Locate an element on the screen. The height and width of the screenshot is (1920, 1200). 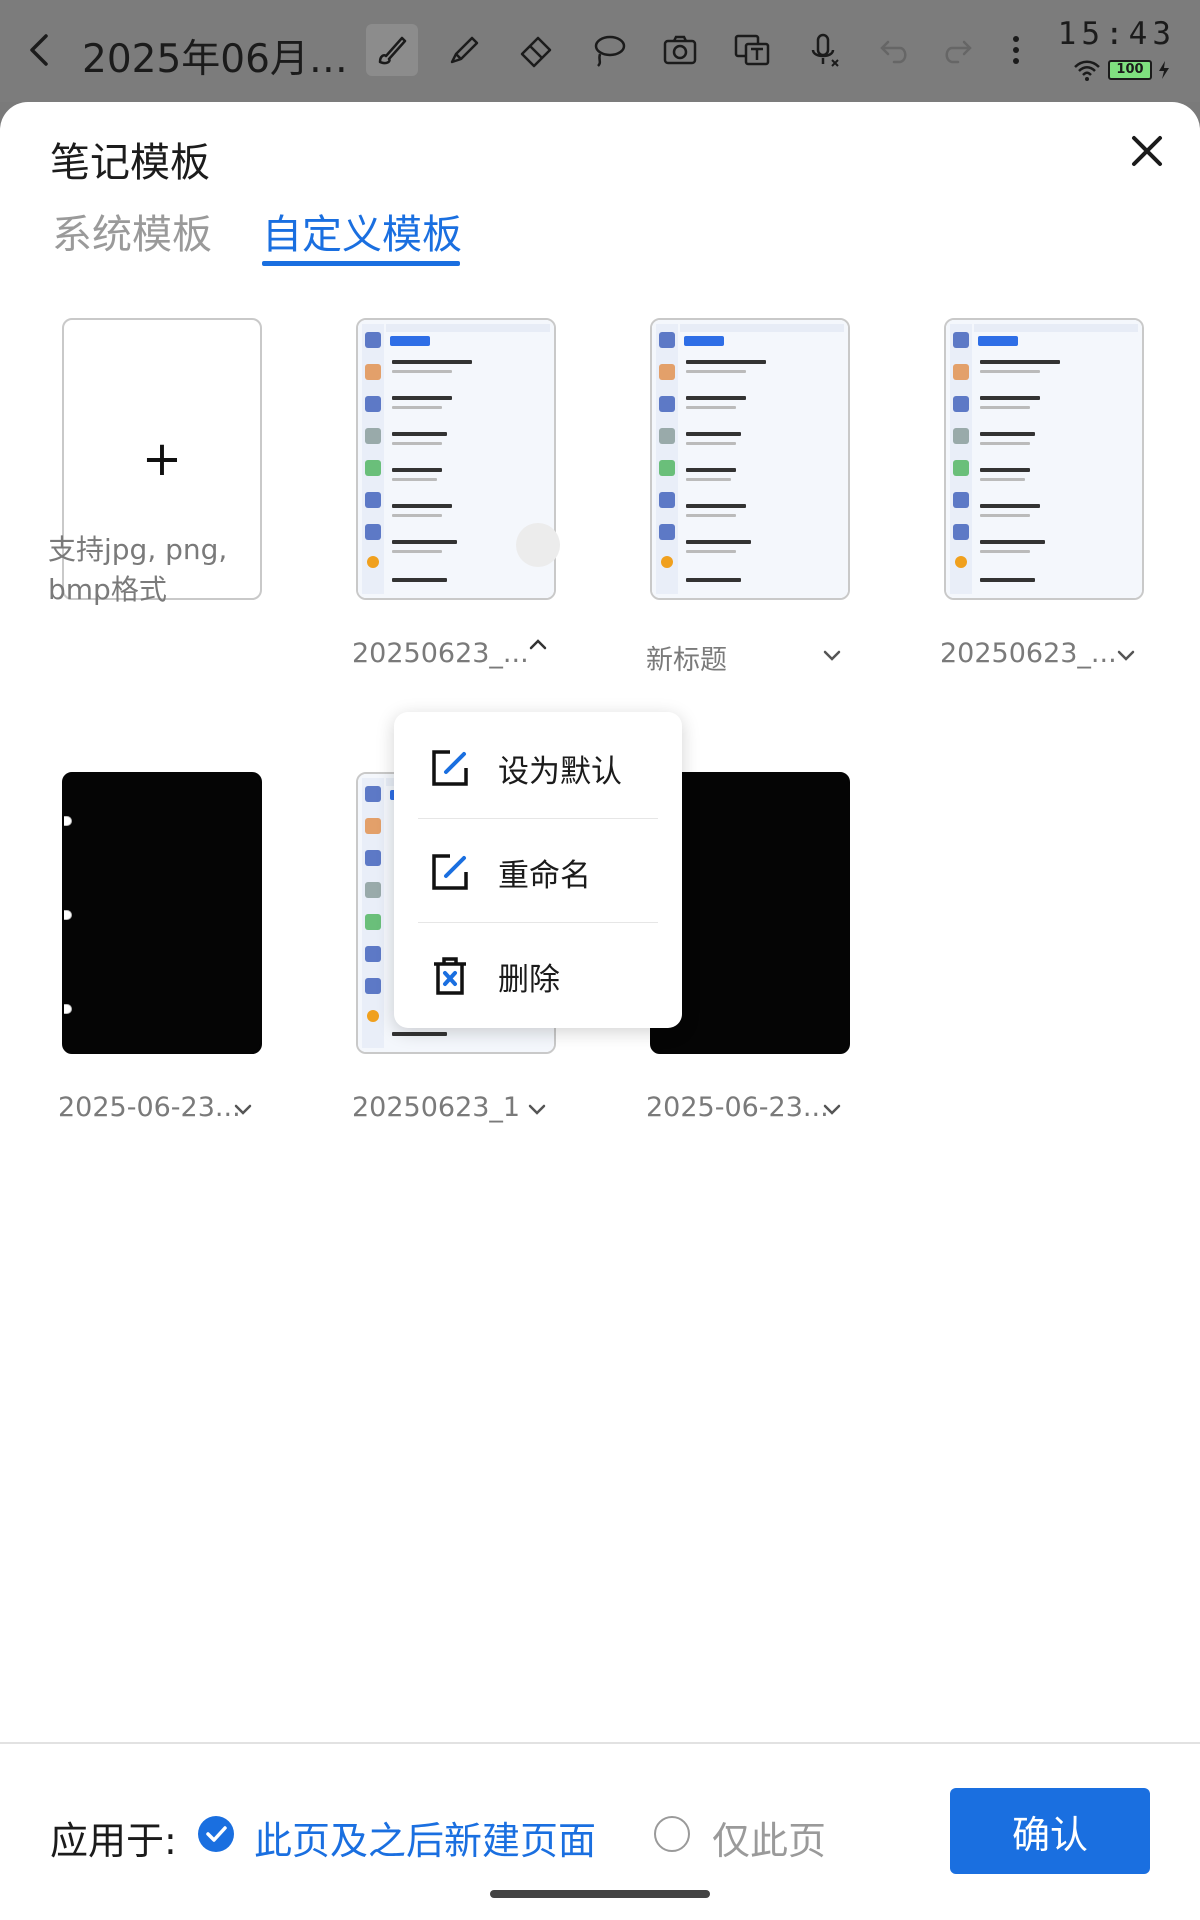
lasso-tool is located at coordinates (608, 50).